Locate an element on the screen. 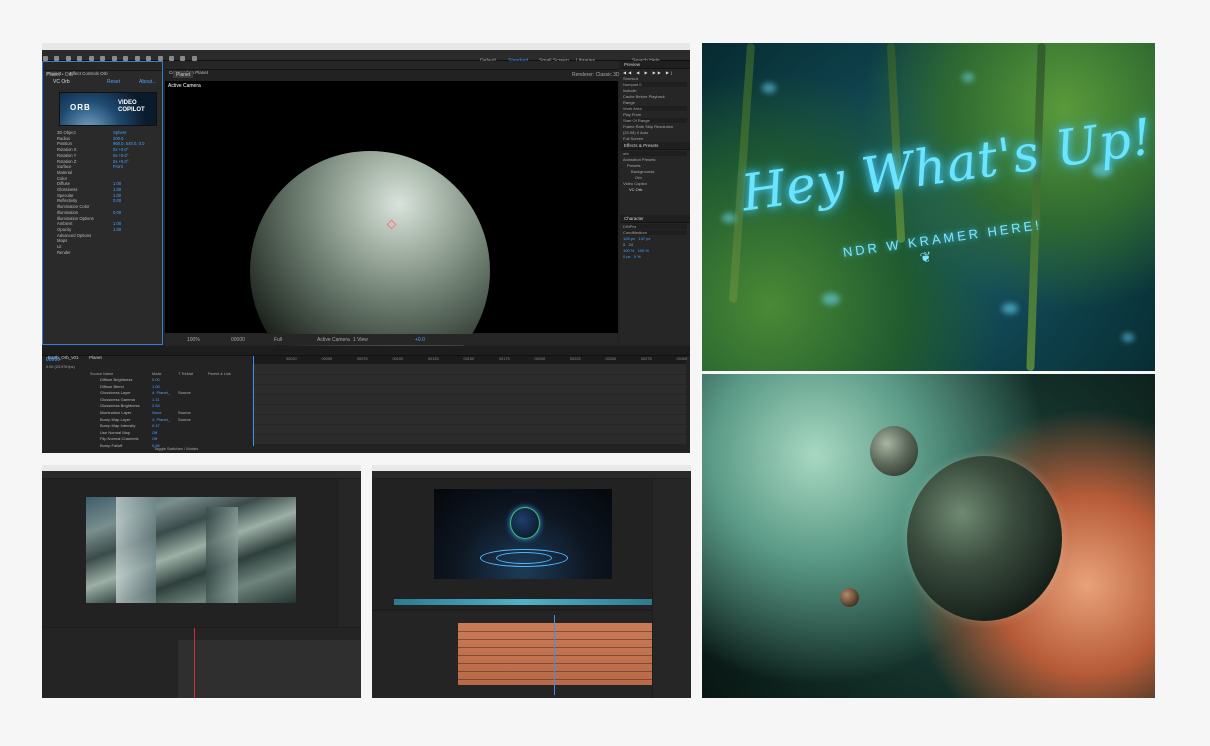  tab-effect-controls: Effect Controls Orb is located at coordinates (88, 73).